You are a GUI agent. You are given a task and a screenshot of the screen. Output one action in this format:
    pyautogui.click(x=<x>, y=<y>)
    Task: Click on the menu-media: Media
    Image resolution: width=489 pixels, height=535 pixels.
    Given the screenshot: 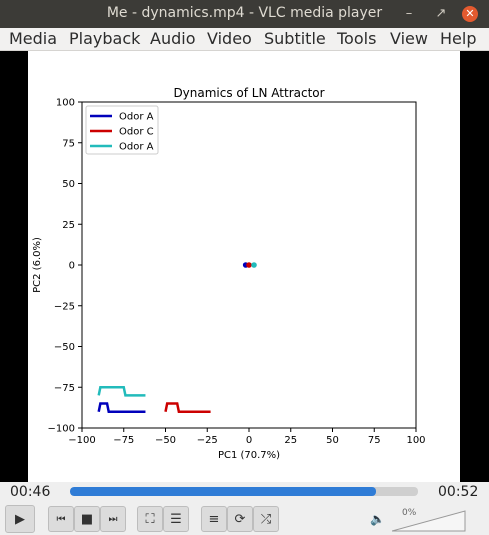 What is the action you would take?
    pyautogui.click(x=33, y=38)
    